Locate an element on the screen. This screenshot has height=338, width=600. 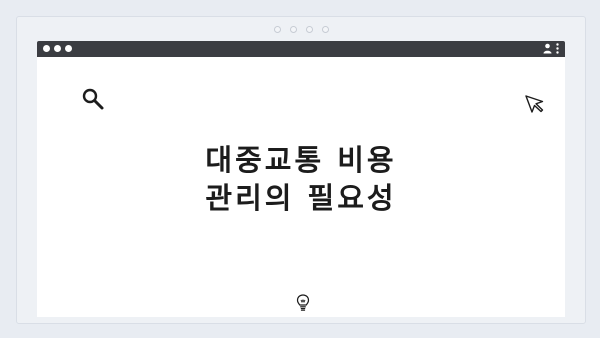
window-controls is located at coordinates (57, 48).